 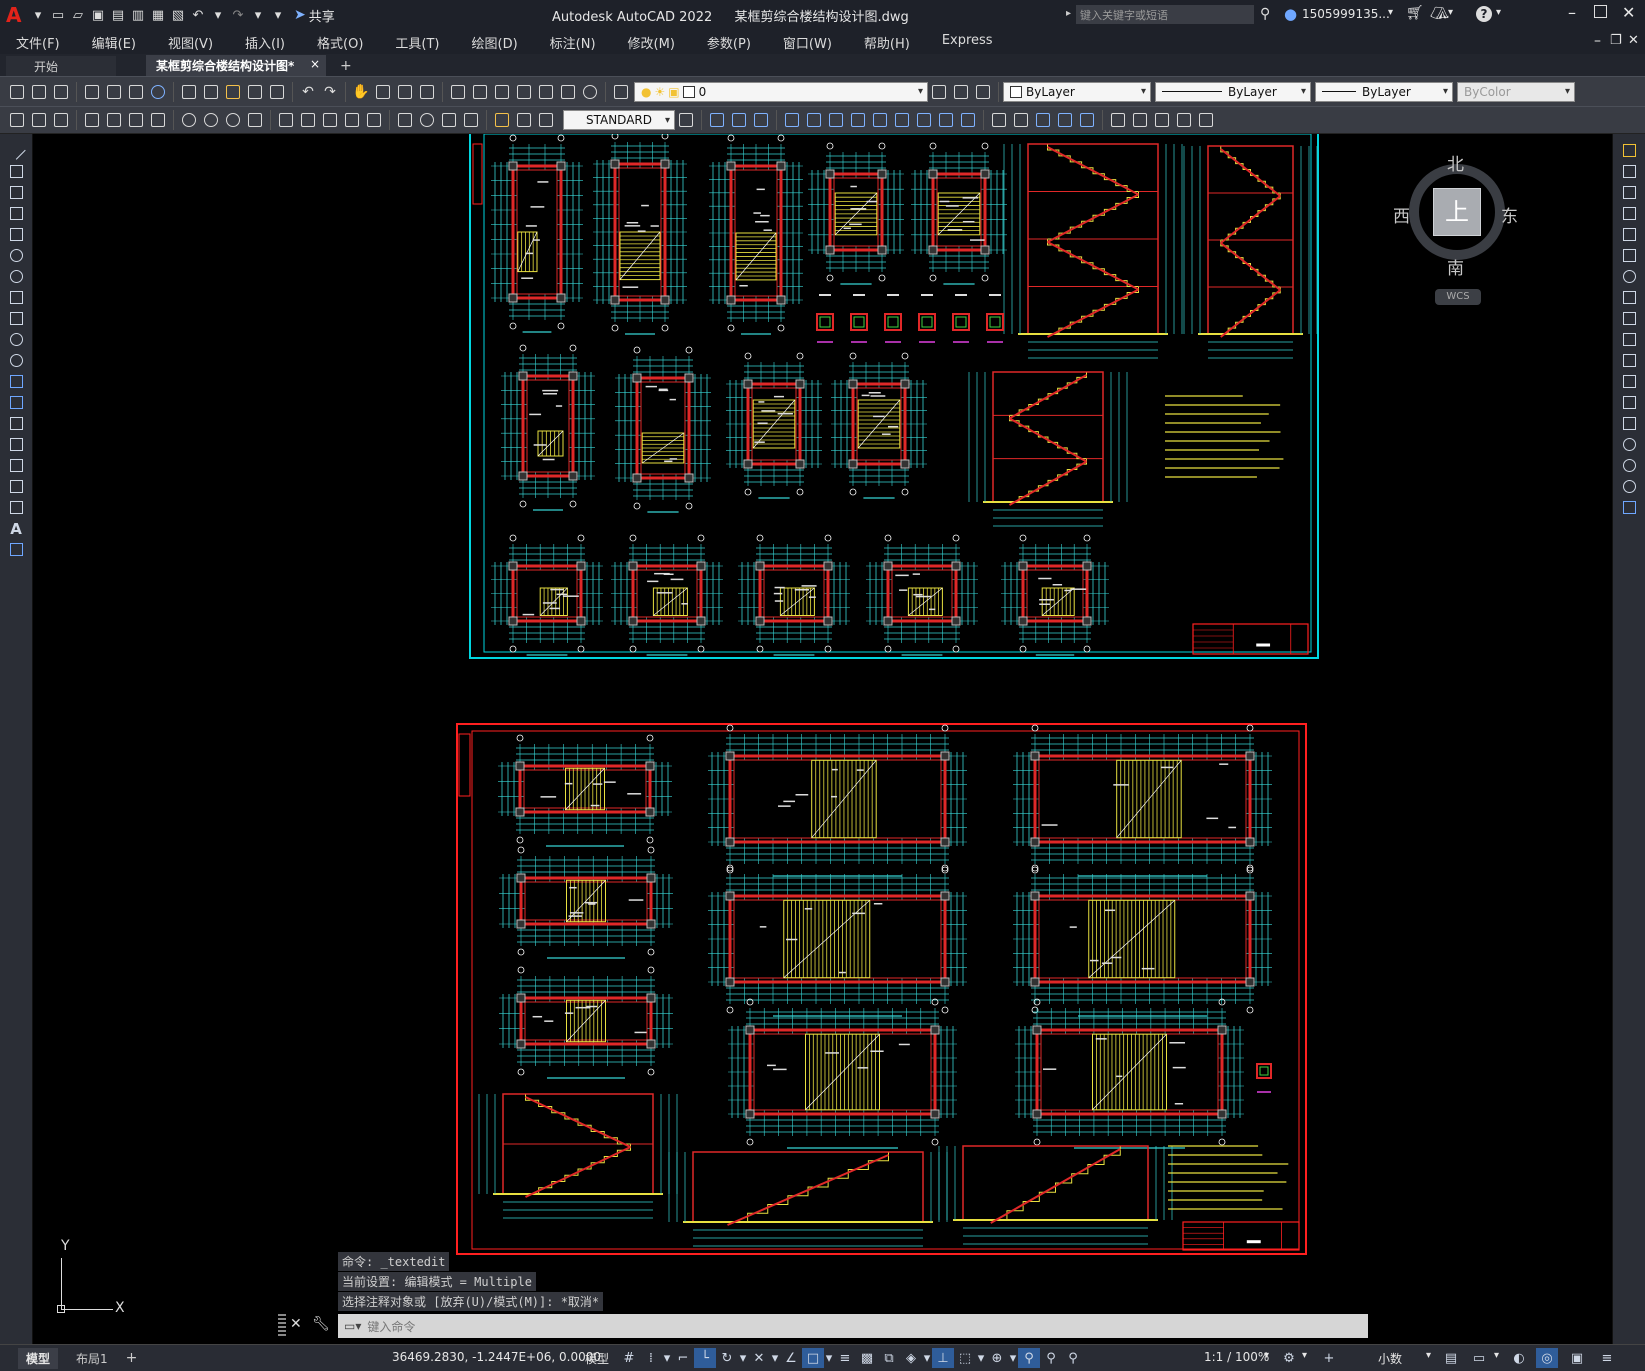 What do you see at coordinates (1162, 120) in the screenshot?
I see `modeling-revolve-icon` at bounding box center [1162, 120].